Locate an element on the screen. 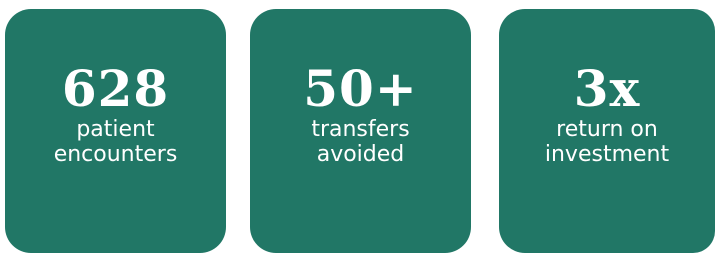  stat-label-line-1: patient is located at coordinates (115, 129).